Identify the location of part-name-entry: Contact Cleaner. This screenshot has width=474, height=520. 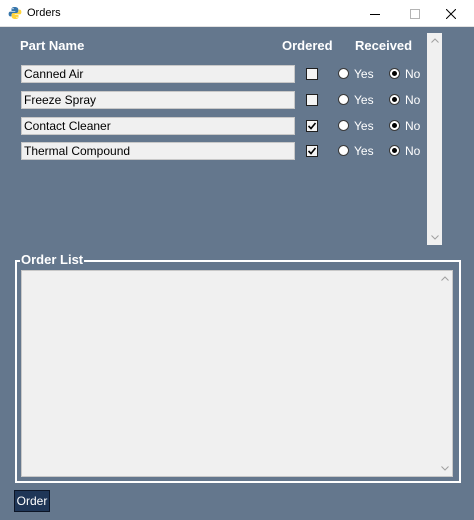
(158, 126).